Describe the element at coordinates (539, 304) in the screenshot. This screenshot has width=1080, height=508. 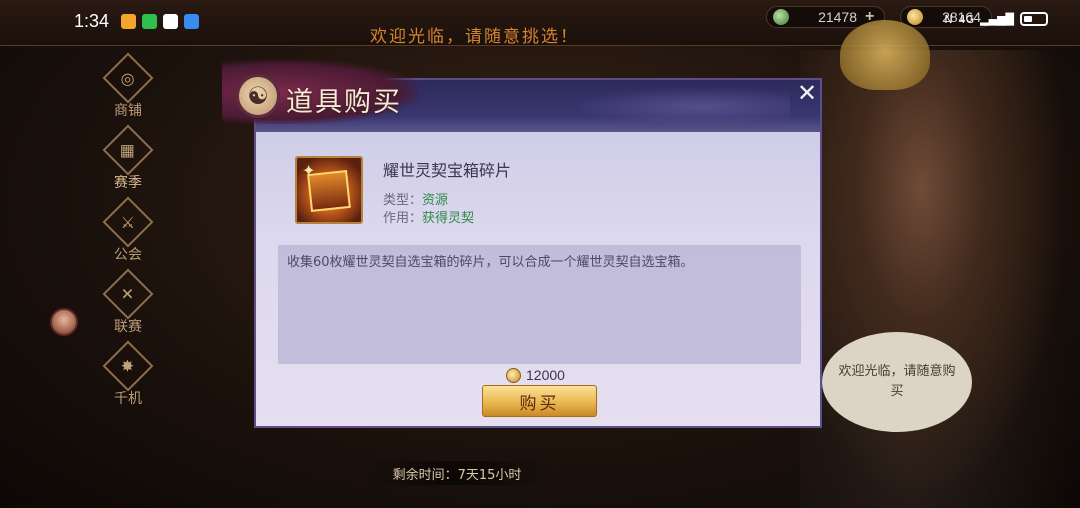
I see `item-description: 收集60枚耀世灵契自选宝箱的碎片，可以合成一个耀世灵契自选宝箱。` at that location.